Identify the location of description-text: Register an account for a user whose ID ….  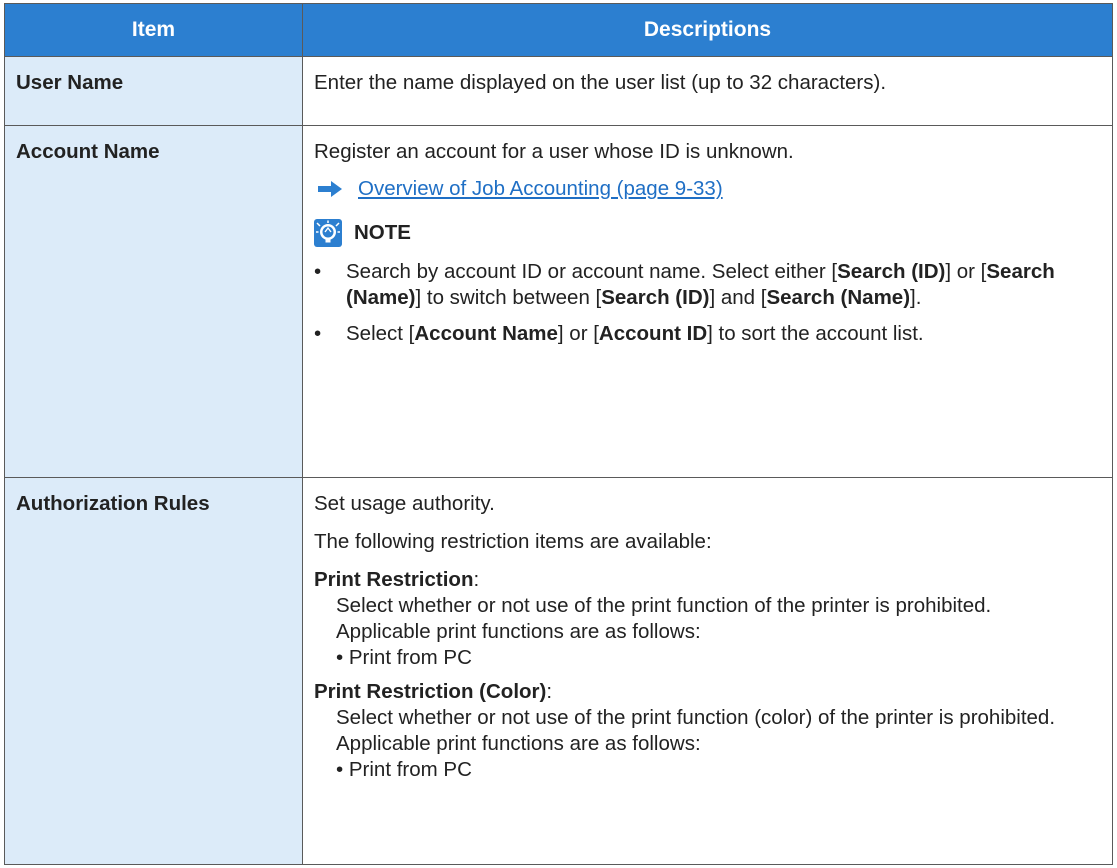
(554, 151).